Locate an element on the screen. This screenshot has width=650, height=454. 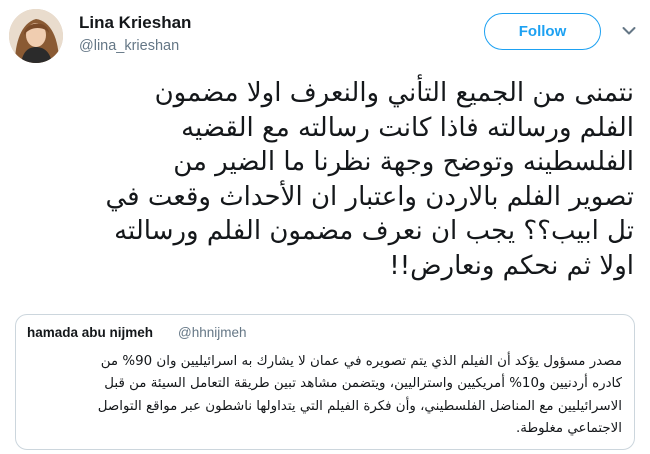
tweet-text-line: اولا ثم نحكم ونعارض!! is located at coordinates (511, 265).